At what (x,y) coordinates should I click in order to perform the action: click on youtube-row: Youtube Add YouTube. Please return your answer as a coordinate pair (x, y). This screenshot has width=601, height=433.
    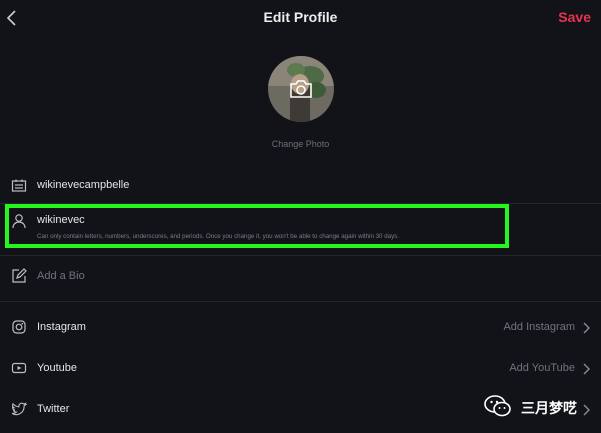
    Looking at the image, I should click on (300, 369).